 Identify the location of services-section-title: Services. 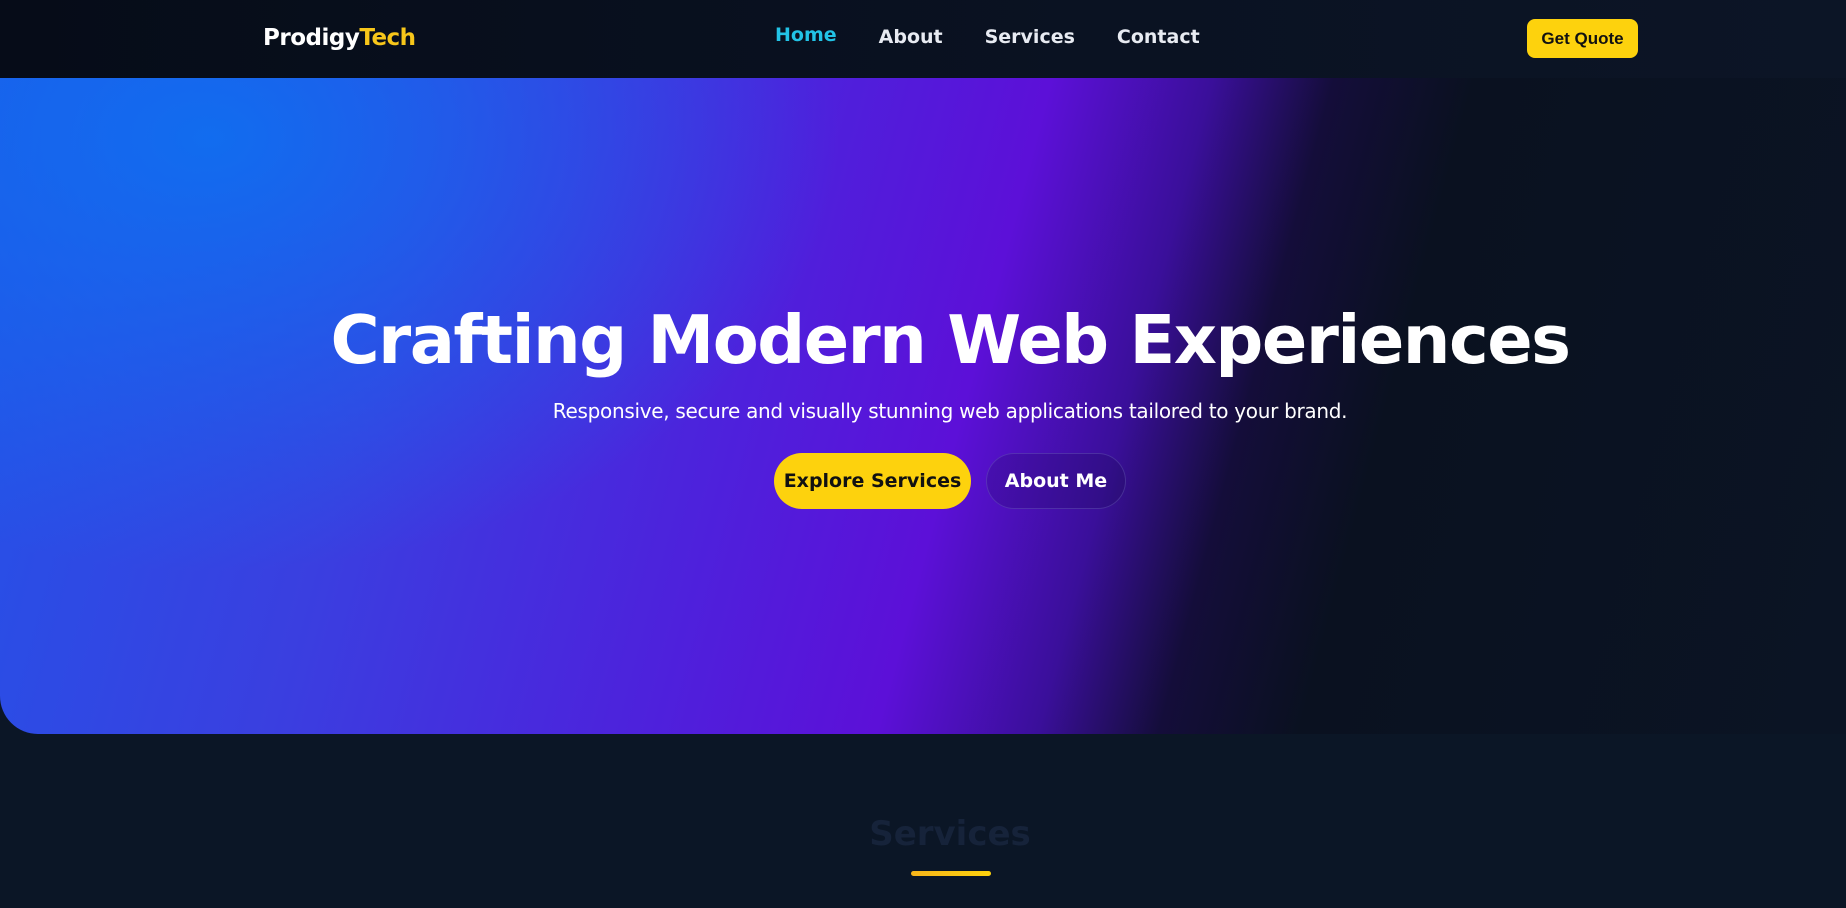
(950, 834).